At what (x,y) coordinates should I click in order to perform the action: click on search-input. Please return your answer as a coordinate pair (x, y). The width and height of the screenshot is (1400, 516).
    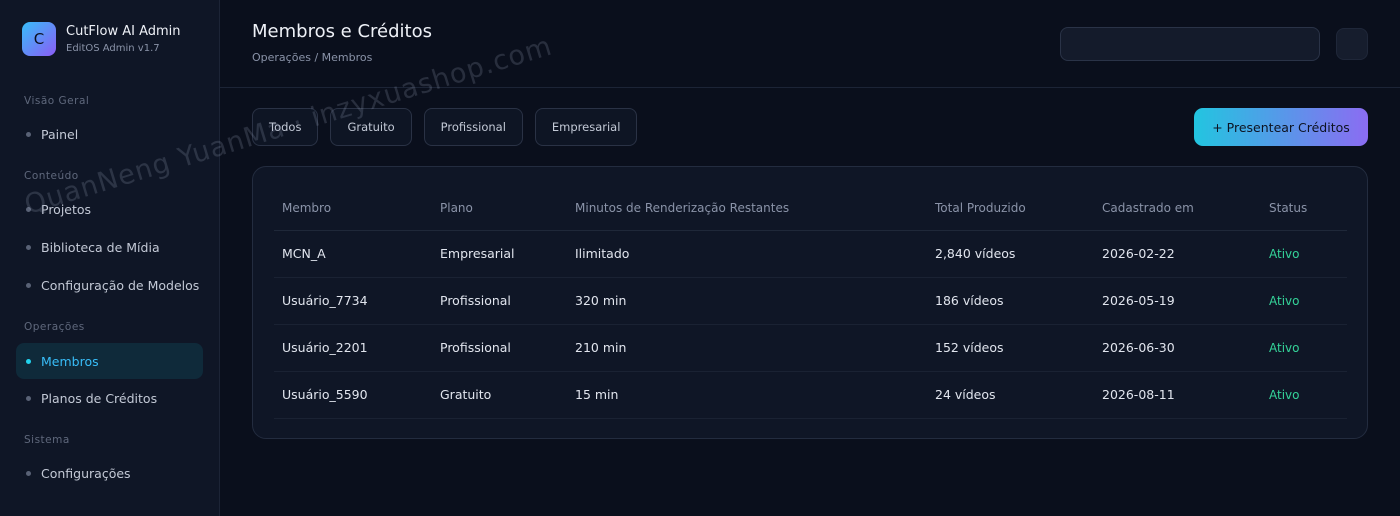
    Looking at the image, I should click on (1190, 44).